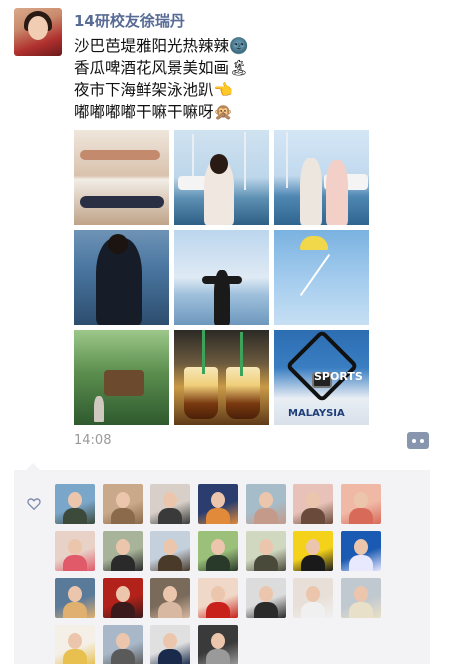  I want to click on post-line: 嘟嘟嘟嘟干嘛干嘛呀🙊, so click(153, 112).